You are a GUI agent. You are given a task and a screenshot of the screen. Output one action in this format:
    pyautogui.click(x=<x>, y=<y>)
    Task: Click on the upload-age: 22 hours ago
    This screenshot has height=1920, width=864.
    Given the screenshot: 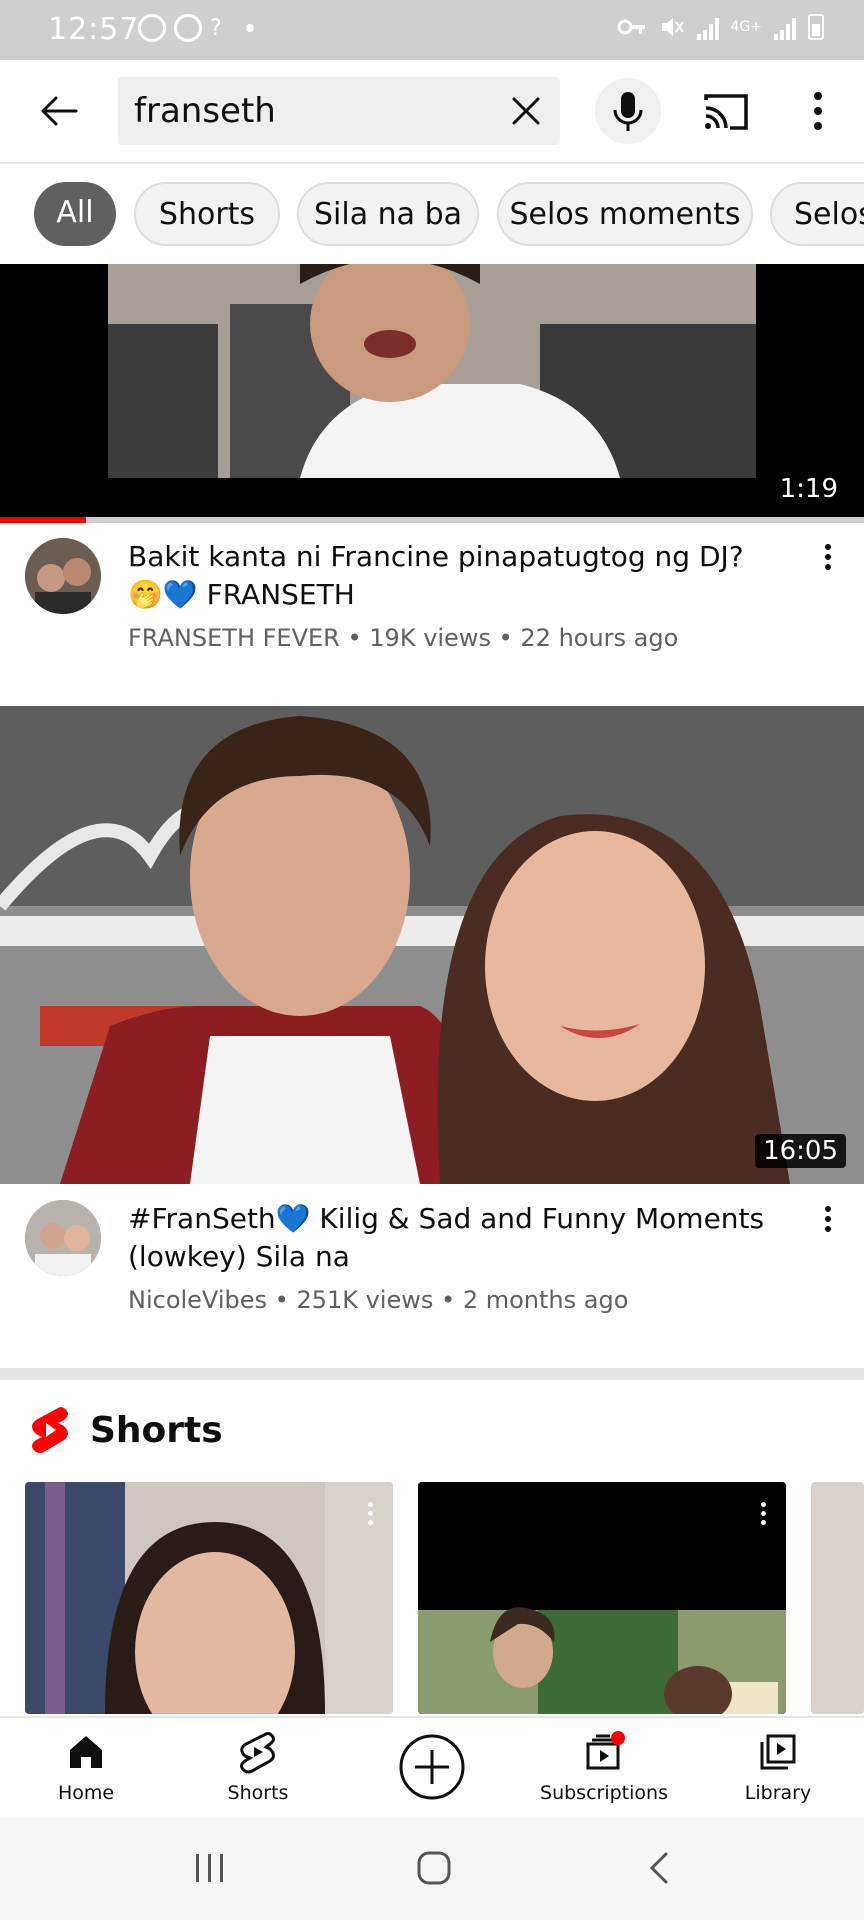 What is the action you would take?
    pyautogui.click(x=599, y=638)
    